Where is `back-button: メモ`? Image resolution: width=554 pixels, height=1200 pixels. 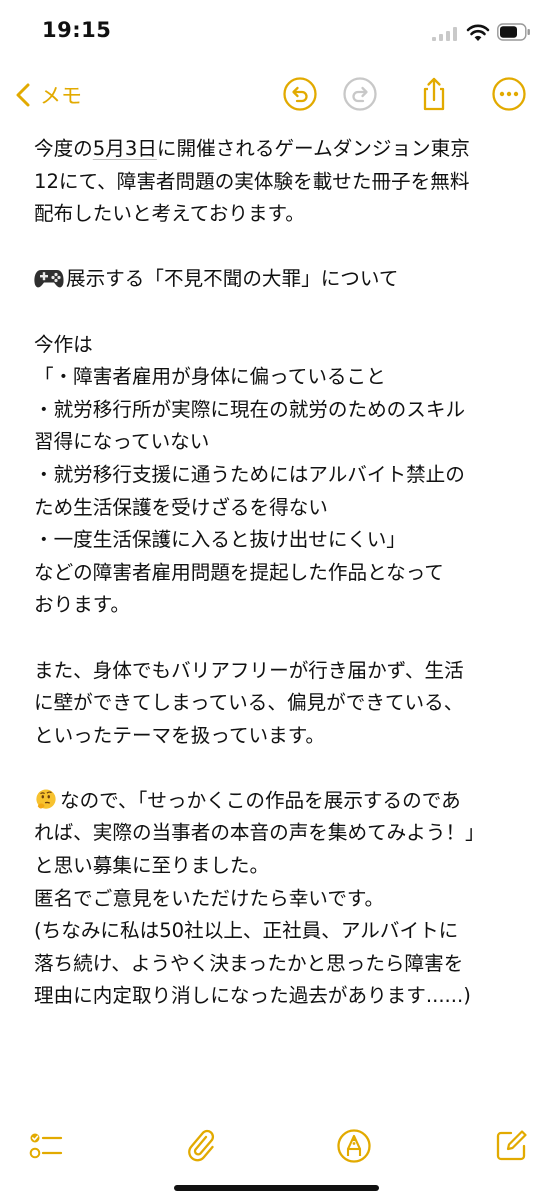 back-button: メモ is located at coordinates (48, 95).